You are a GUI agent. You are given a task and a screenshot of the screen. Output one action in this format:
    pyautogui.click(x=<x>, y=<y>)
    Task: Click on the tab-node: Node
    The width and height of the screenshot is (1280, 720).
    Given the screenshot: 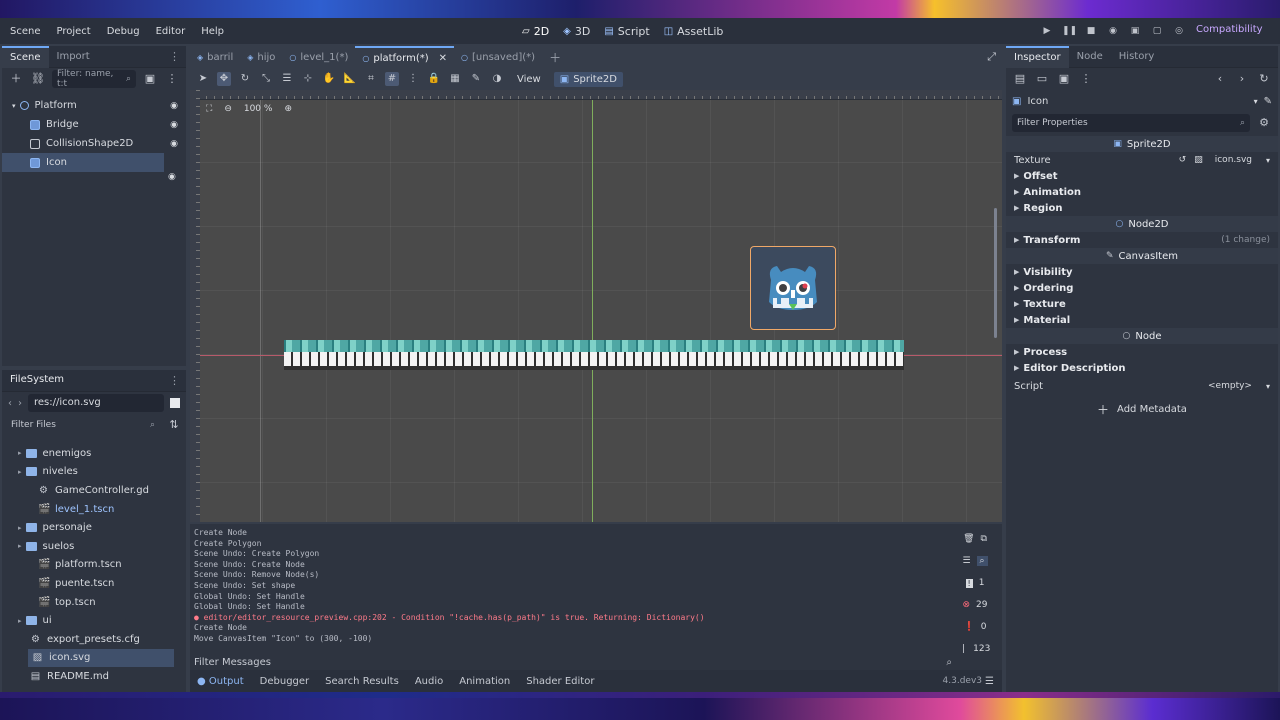 What is the action you would take?
    pyautogui.click(x=1090, y=57)
    